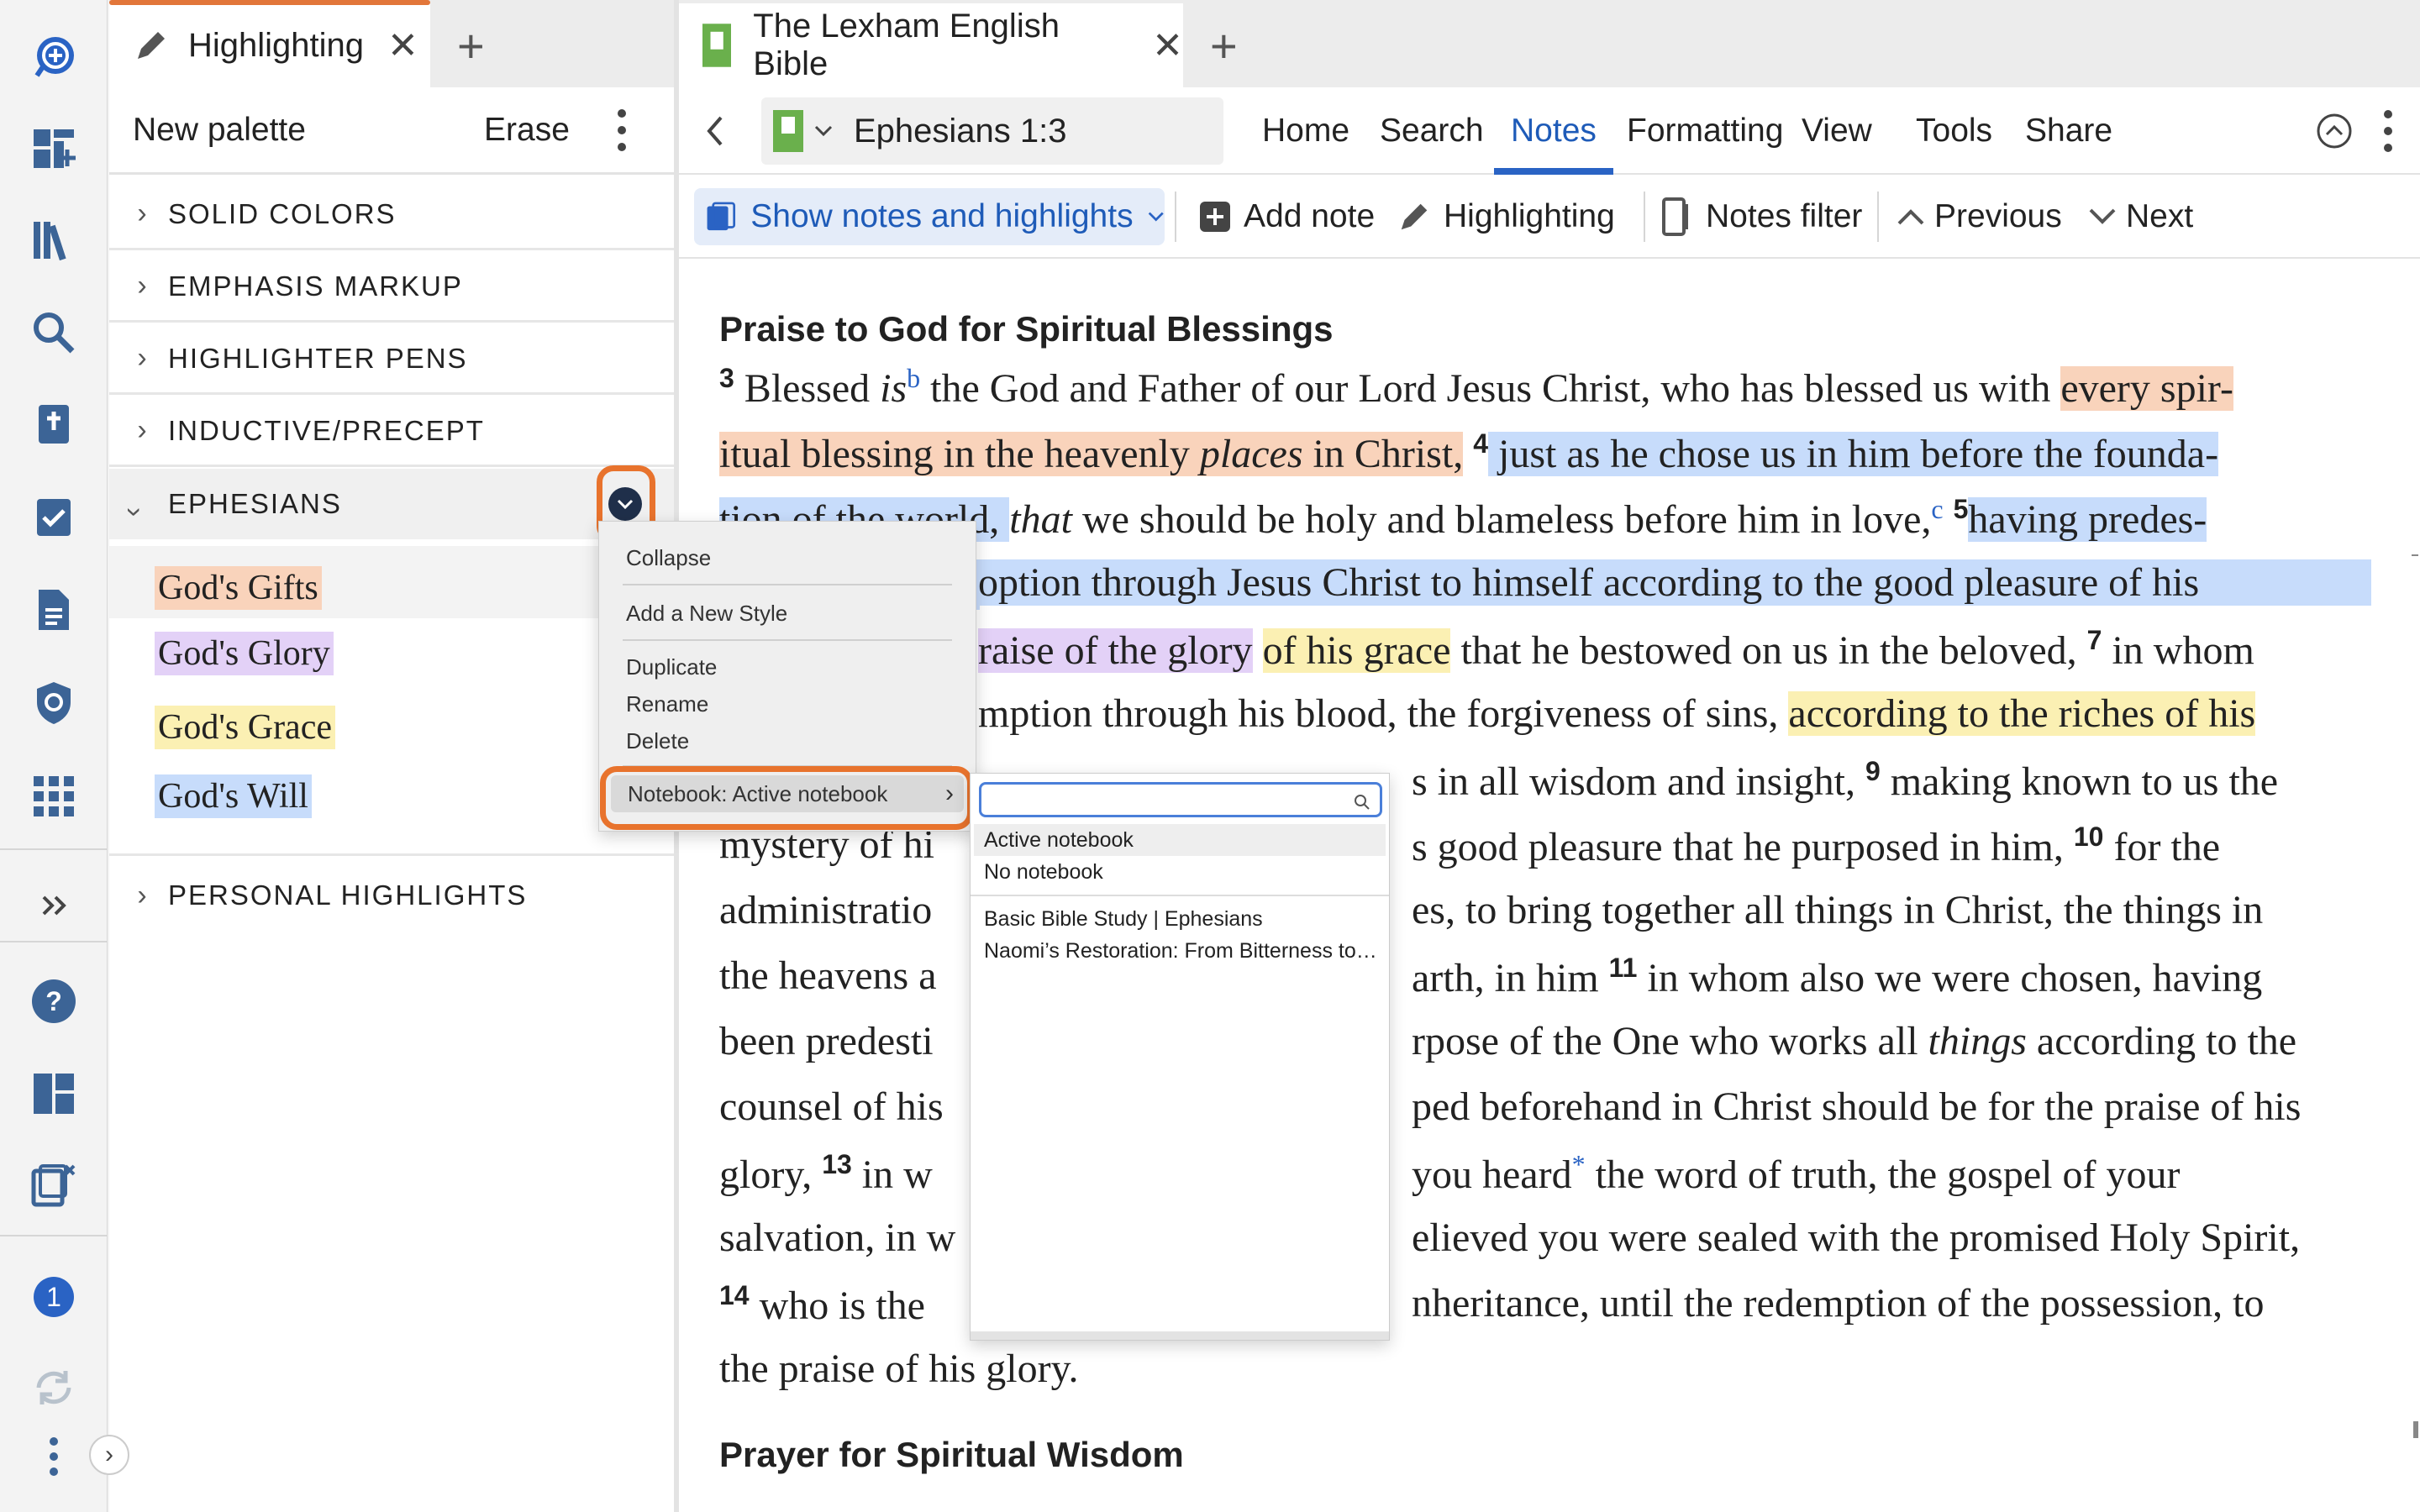 This screenshot has width=2420, height=1512. What do you see at coordinates (219, 130) in the screenshot?
I see `new-palette-button: New palette` at bounding box center [219, 130].